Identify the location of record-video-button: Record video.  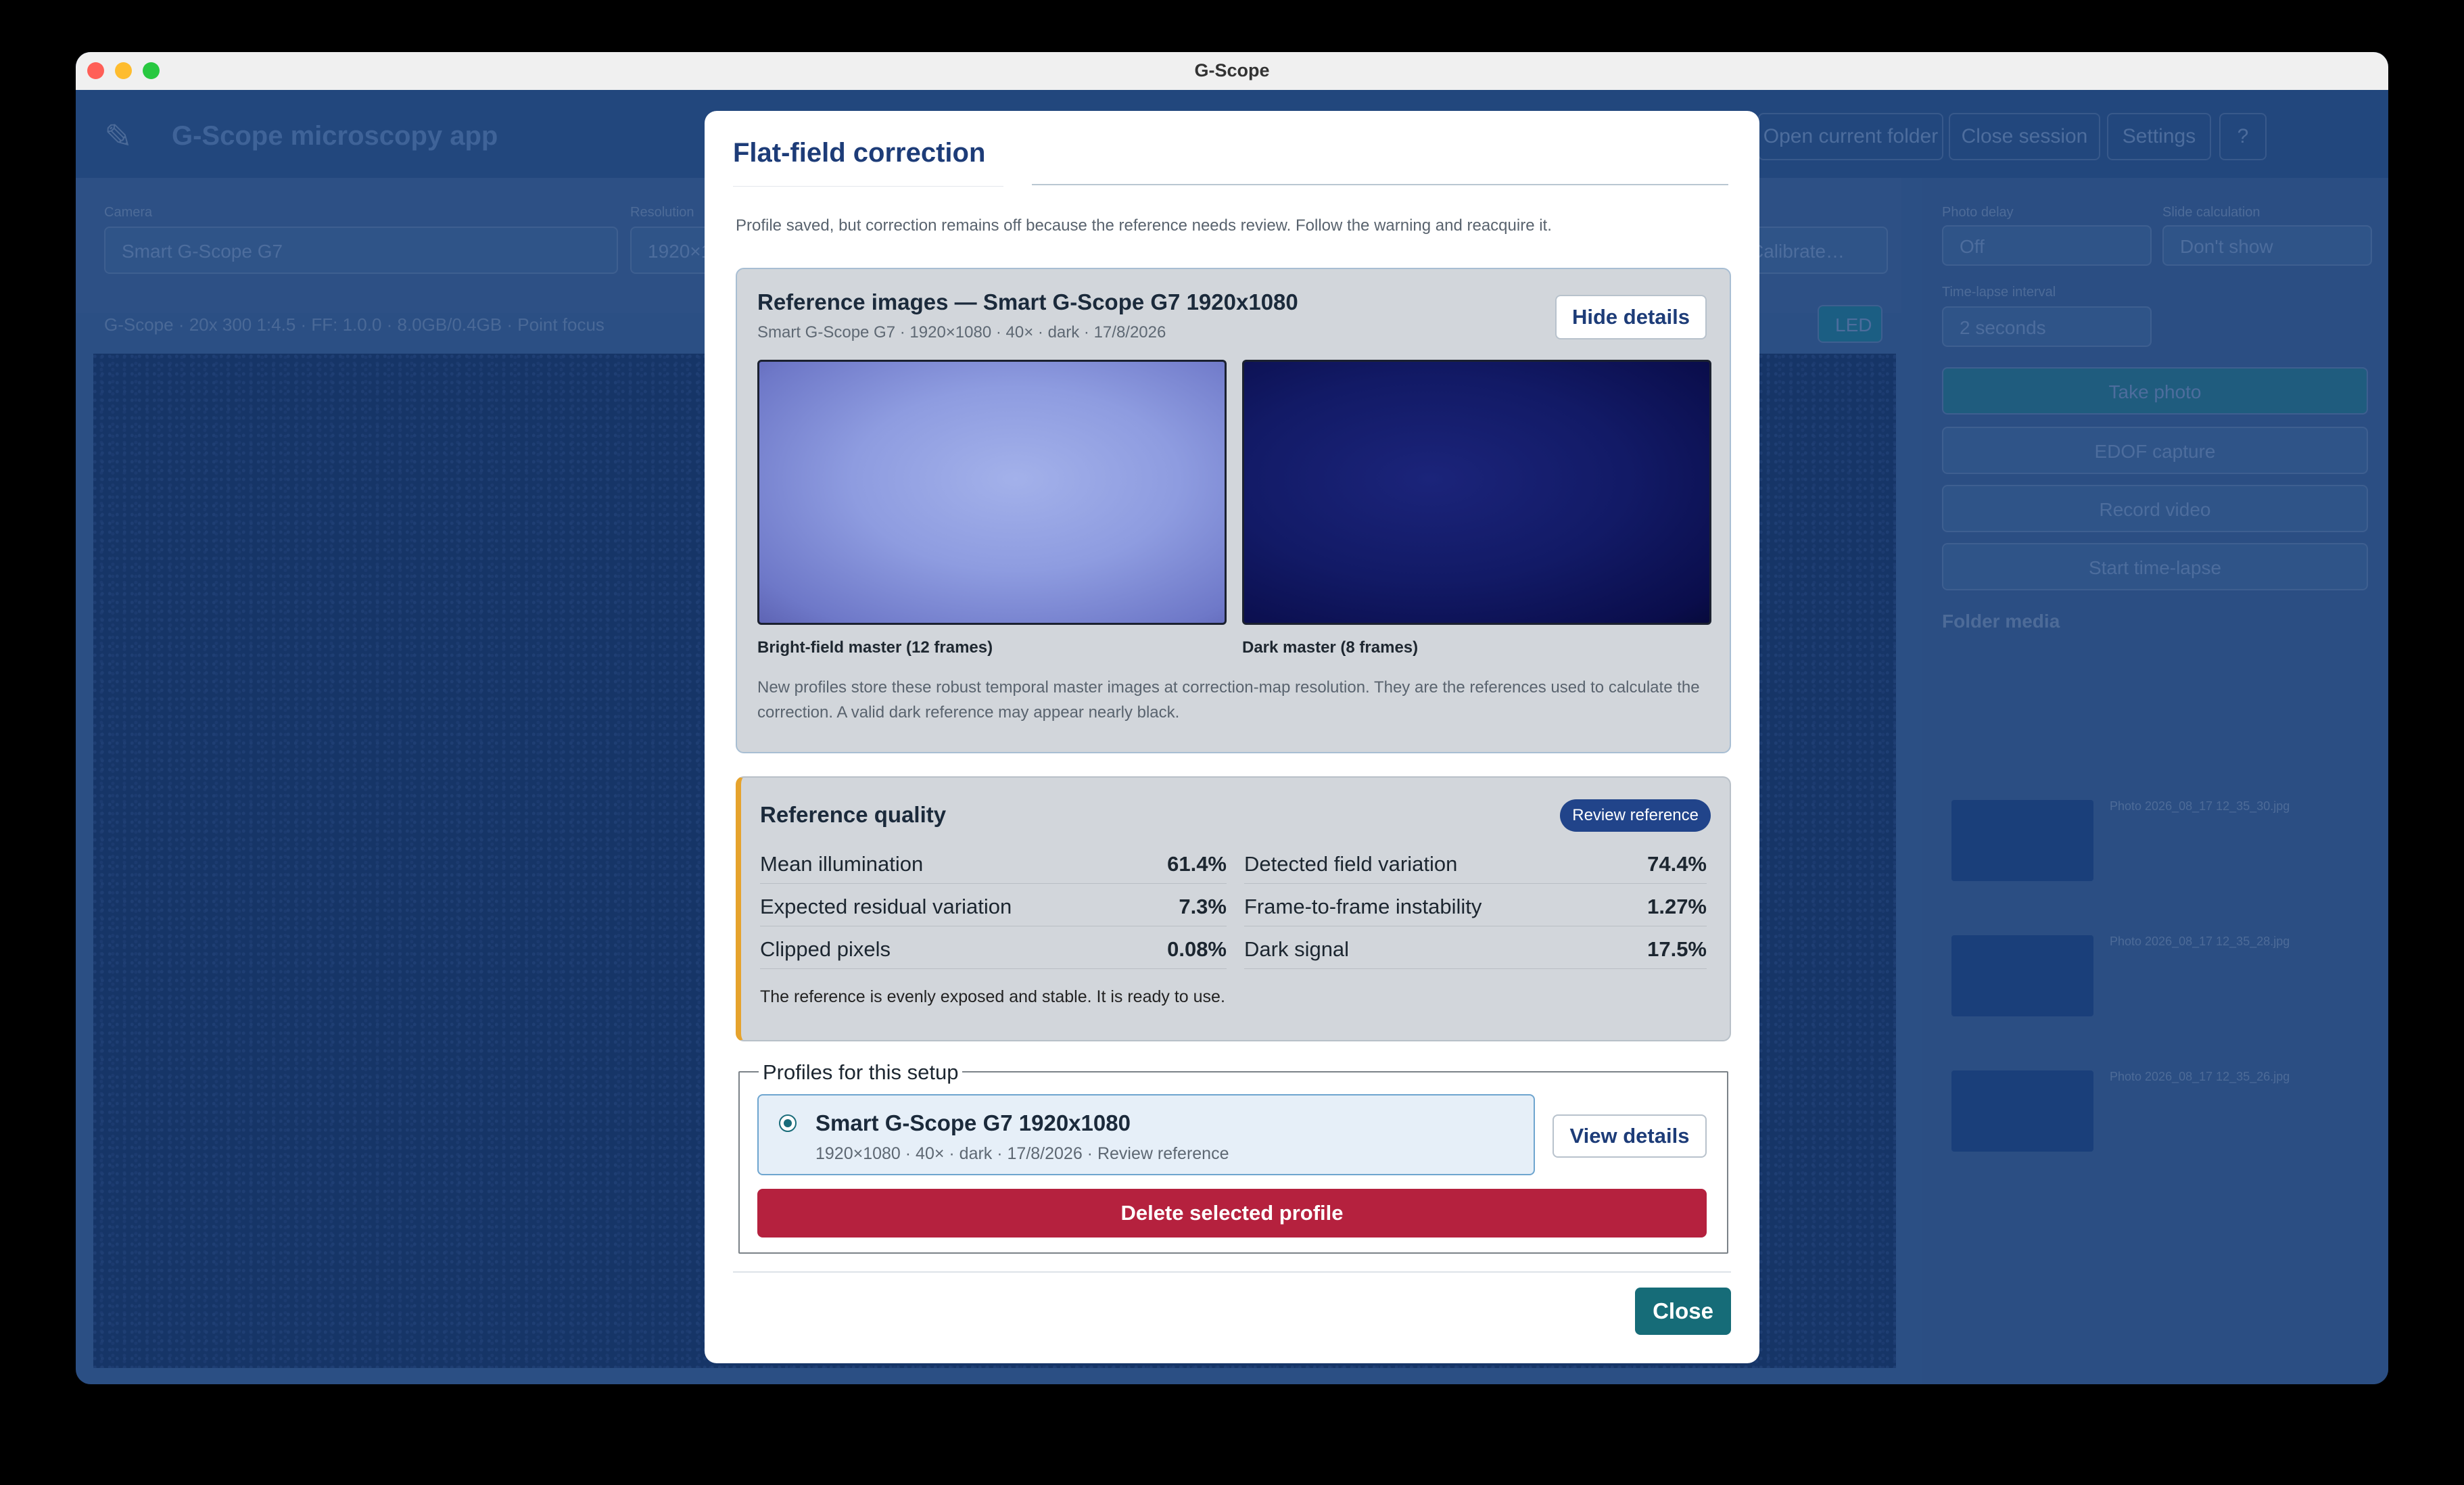
(2155, 509).